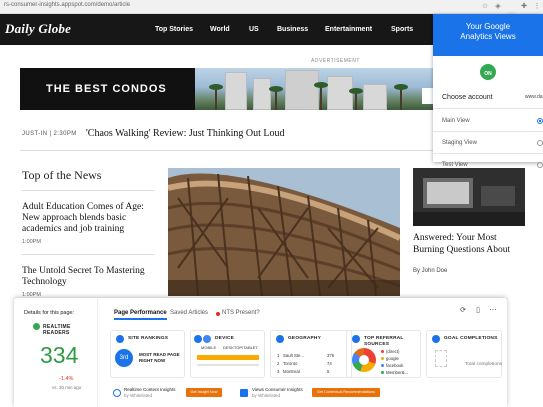  What do you see at coordinates (290, 363) in the screenshot?
I see `geo-city: Toronto` at bounding box center [290, 363].